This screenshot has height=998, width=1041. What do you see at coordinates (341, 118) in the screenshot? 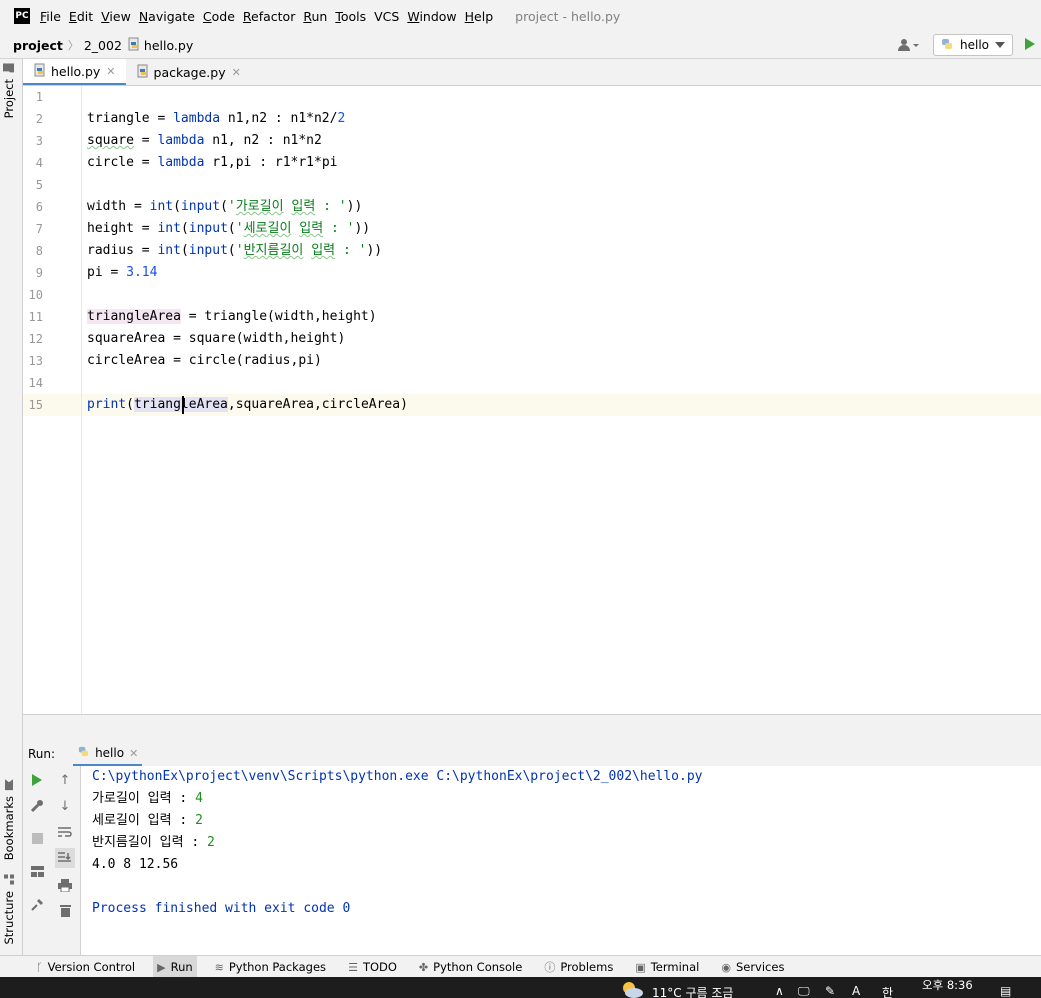
I see `number-literal: 2` at bounding box center [341, 118].